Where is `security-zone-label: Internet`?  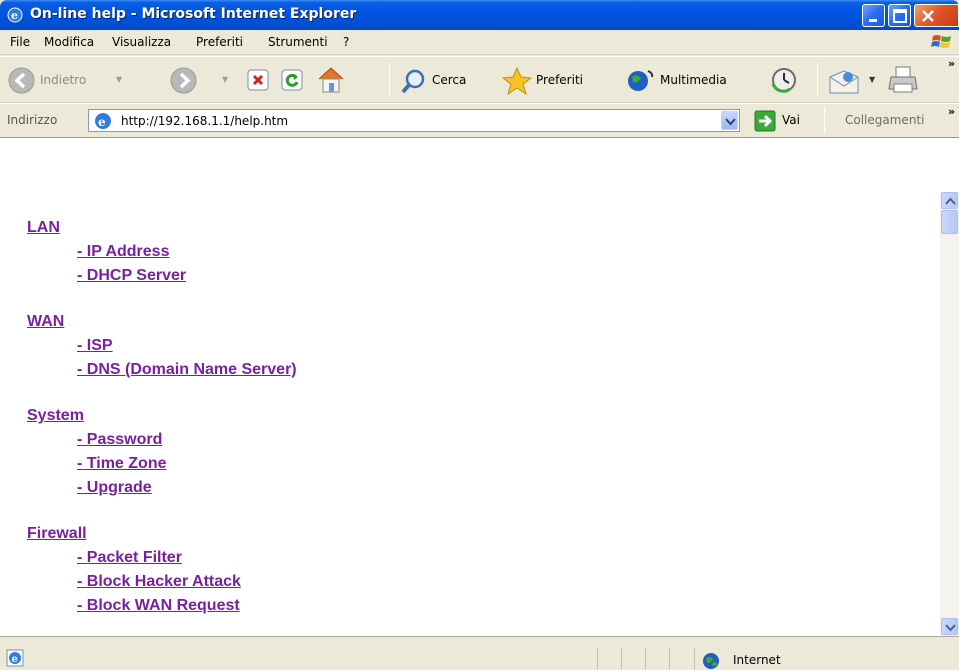
security-zone-label: Internet is located at coordinates (757, 660).